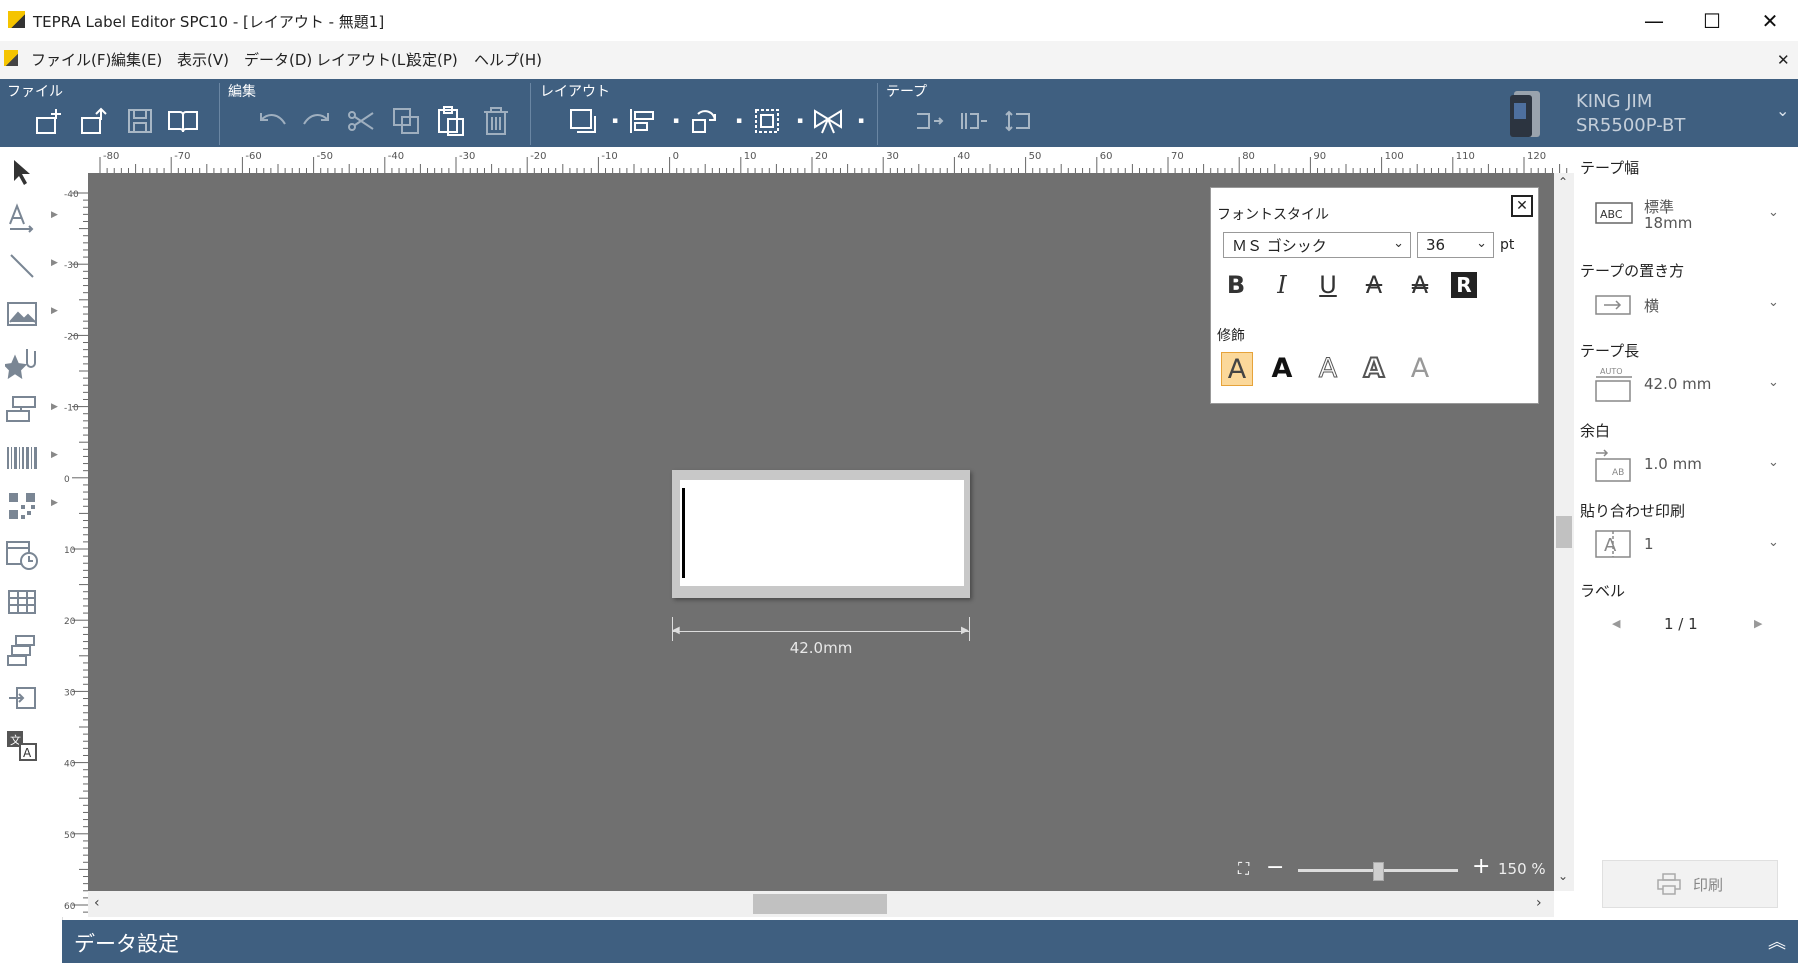  I want to click on vertical-scrollbar: ⌃ ⌄, so click(1564, 532).